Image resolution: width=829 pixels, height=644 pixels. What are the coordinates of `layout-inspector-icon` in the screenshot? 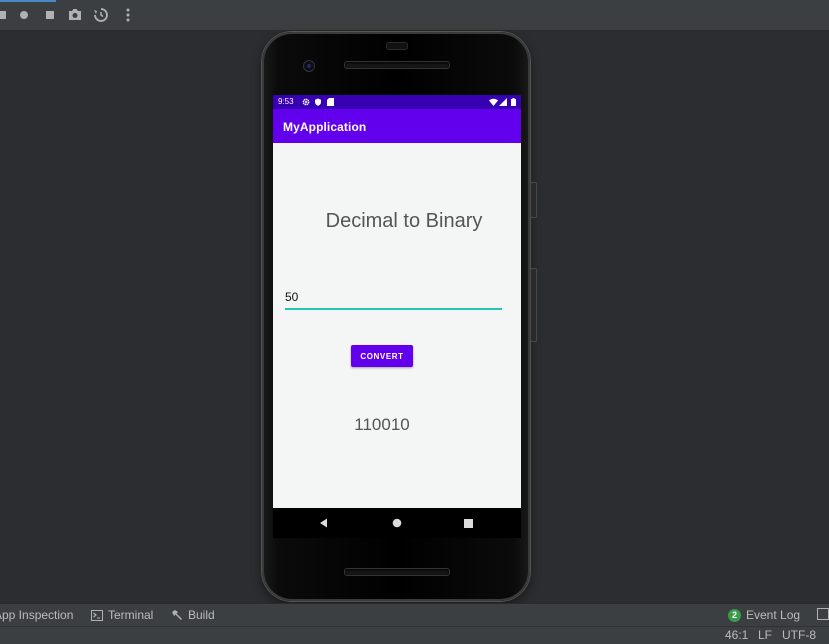 It's located at (823, 614).